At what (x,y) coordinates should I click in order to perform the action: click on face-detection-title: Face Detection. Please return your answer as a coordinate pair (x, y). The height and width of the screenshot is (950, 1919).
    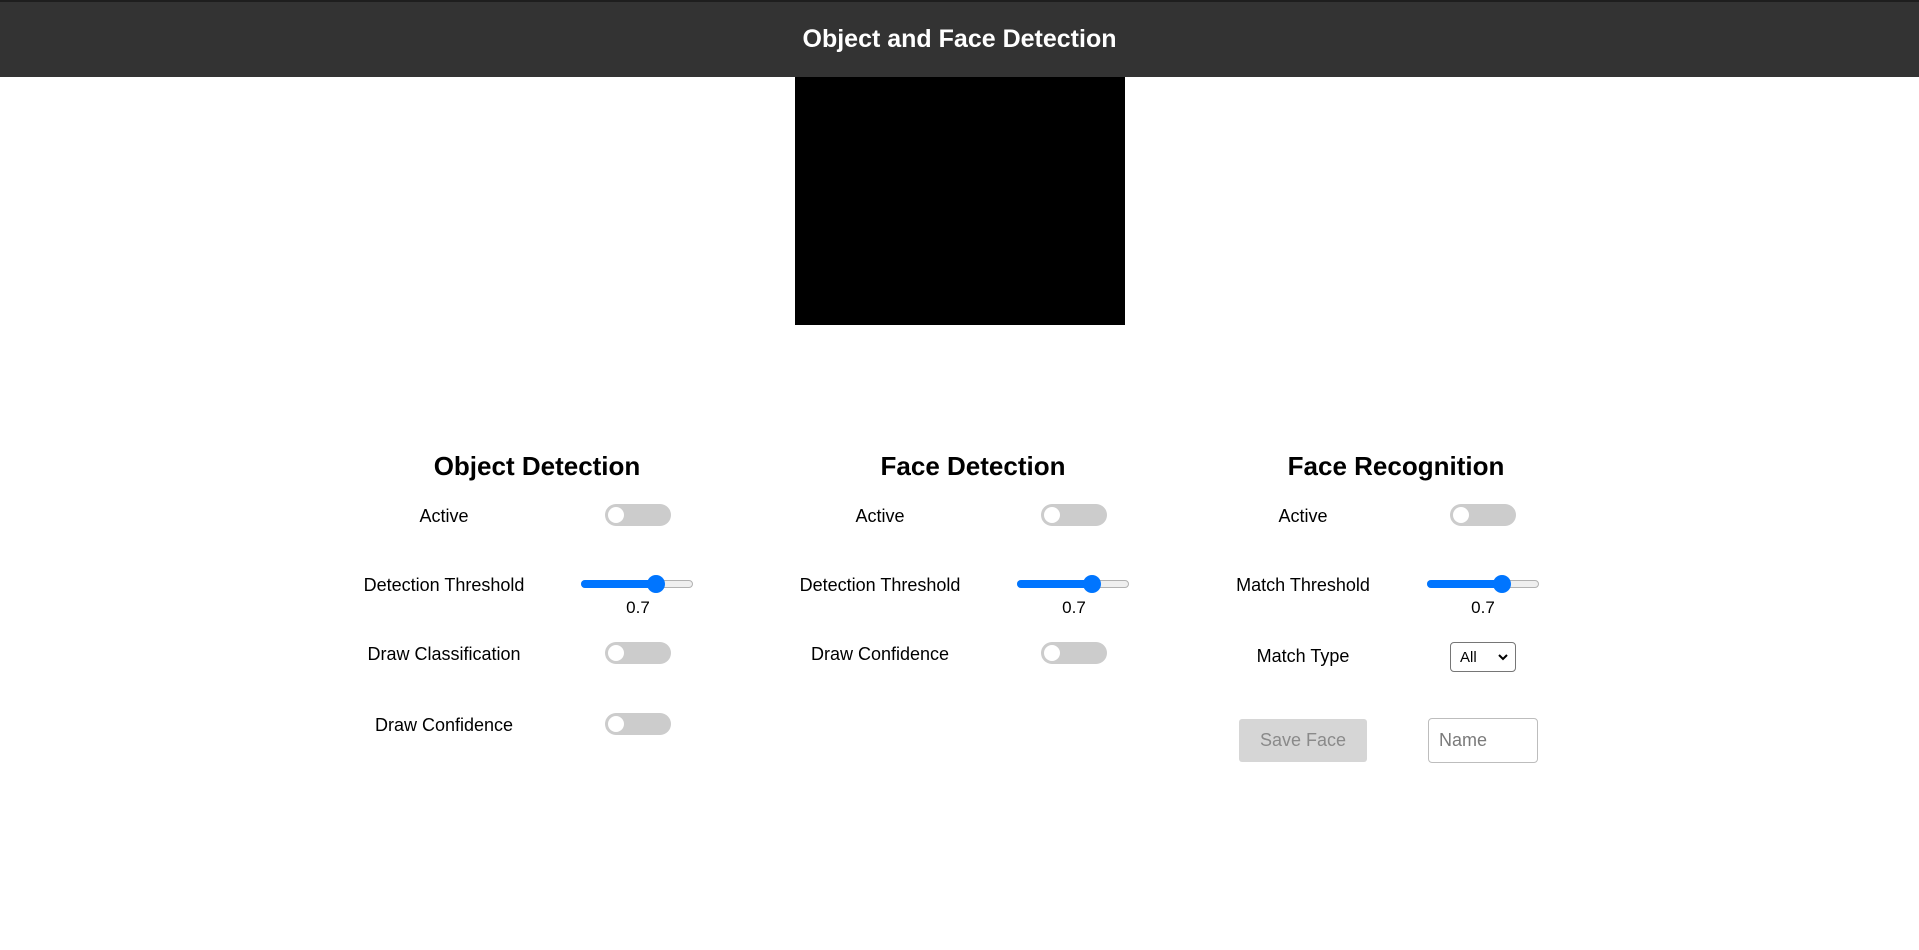
    Looking at the image, I should click on (973, 466).